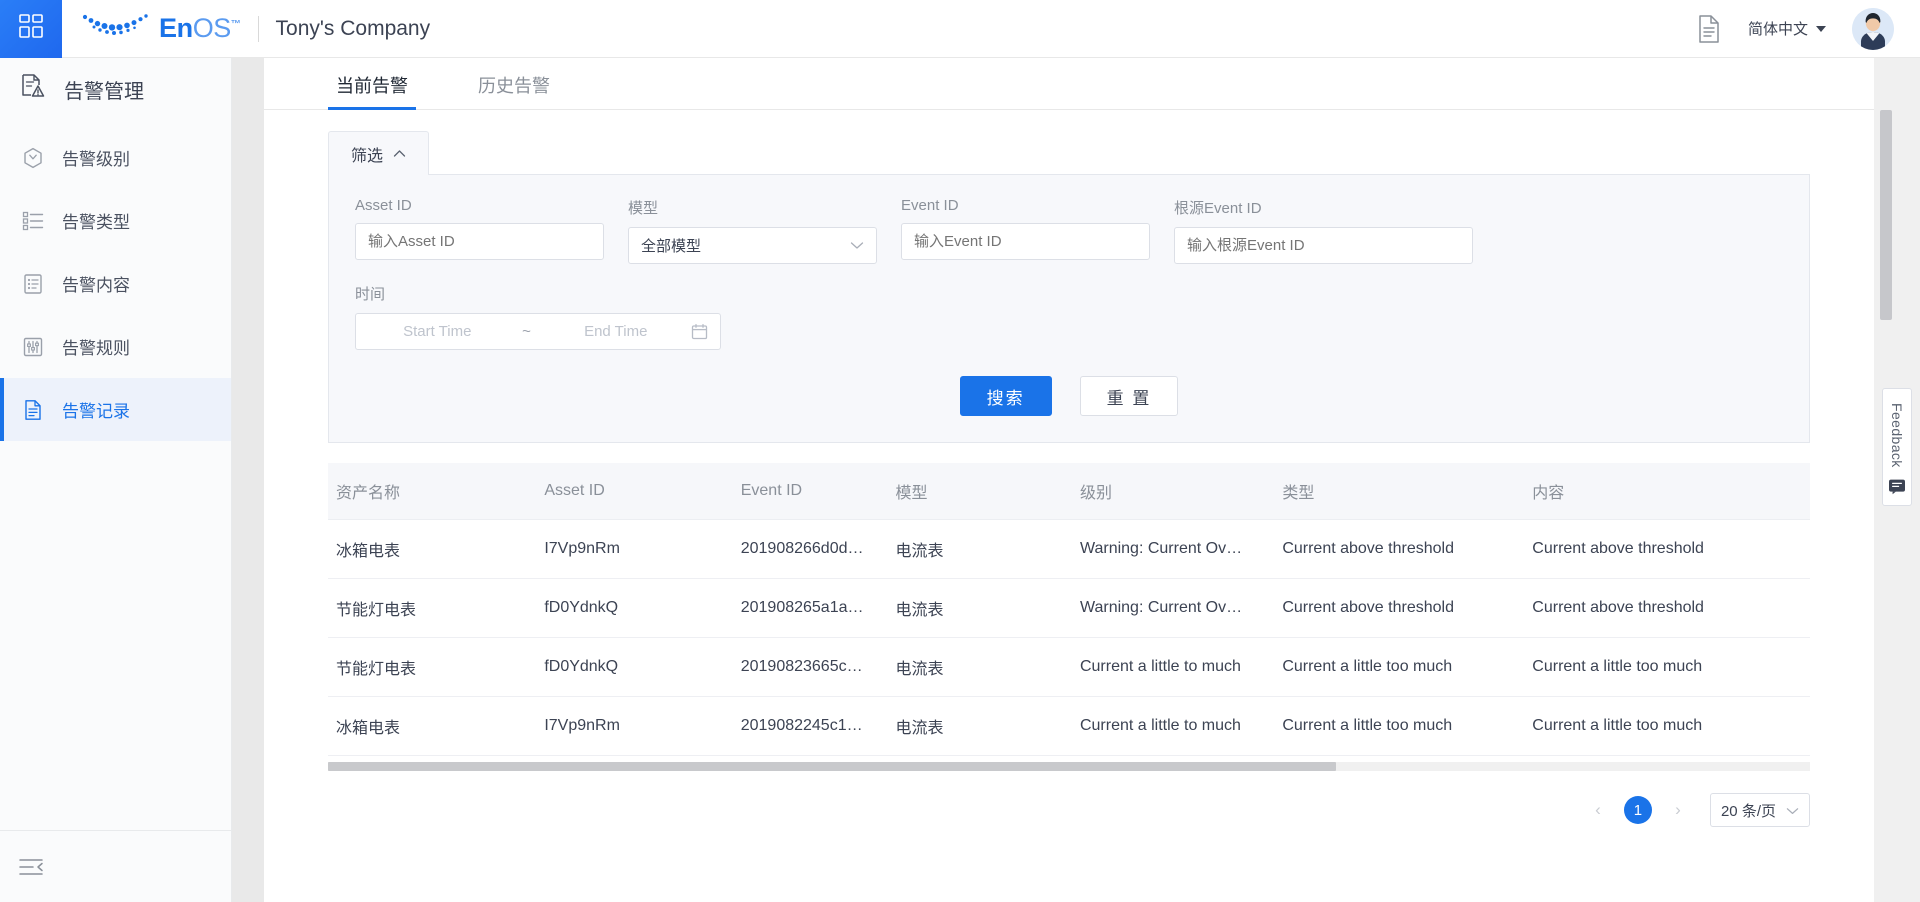  I want to click on column-header-asset-name: 资产名称, so click(432, 491).